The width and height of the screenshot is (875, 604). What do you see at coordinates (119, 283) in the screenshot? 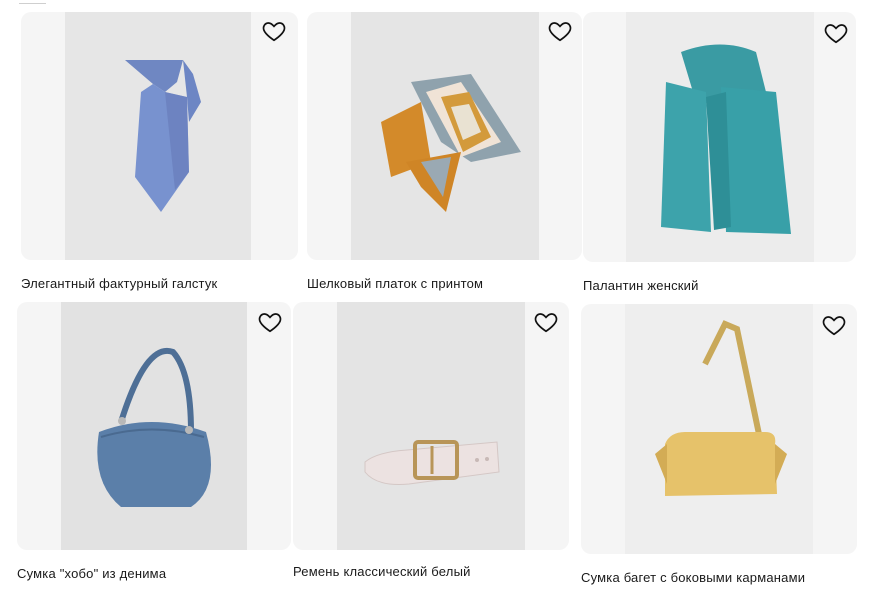
I see `product-title: Элегантный фактурный галстук` at bounding box center [119, 283].